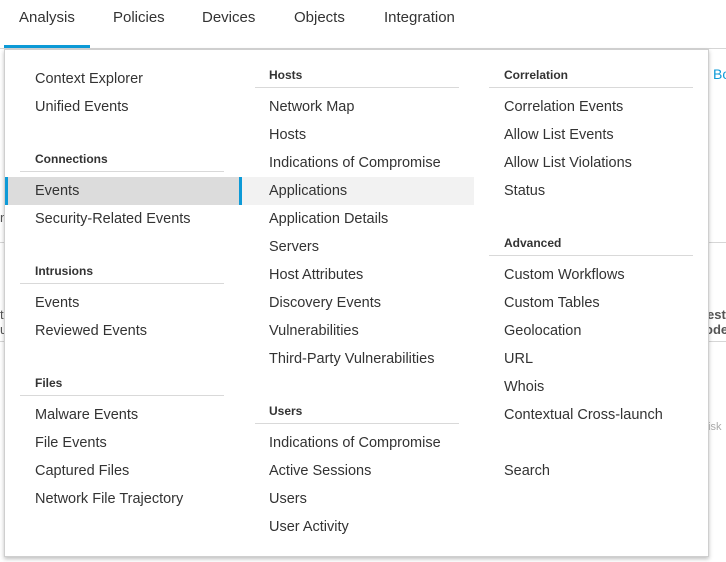 The image size is (726, 562). What do you see at coordinates (524, 191) in the screenshot?
I see `menu-item-status: Status` at bounding box center [524, 191].